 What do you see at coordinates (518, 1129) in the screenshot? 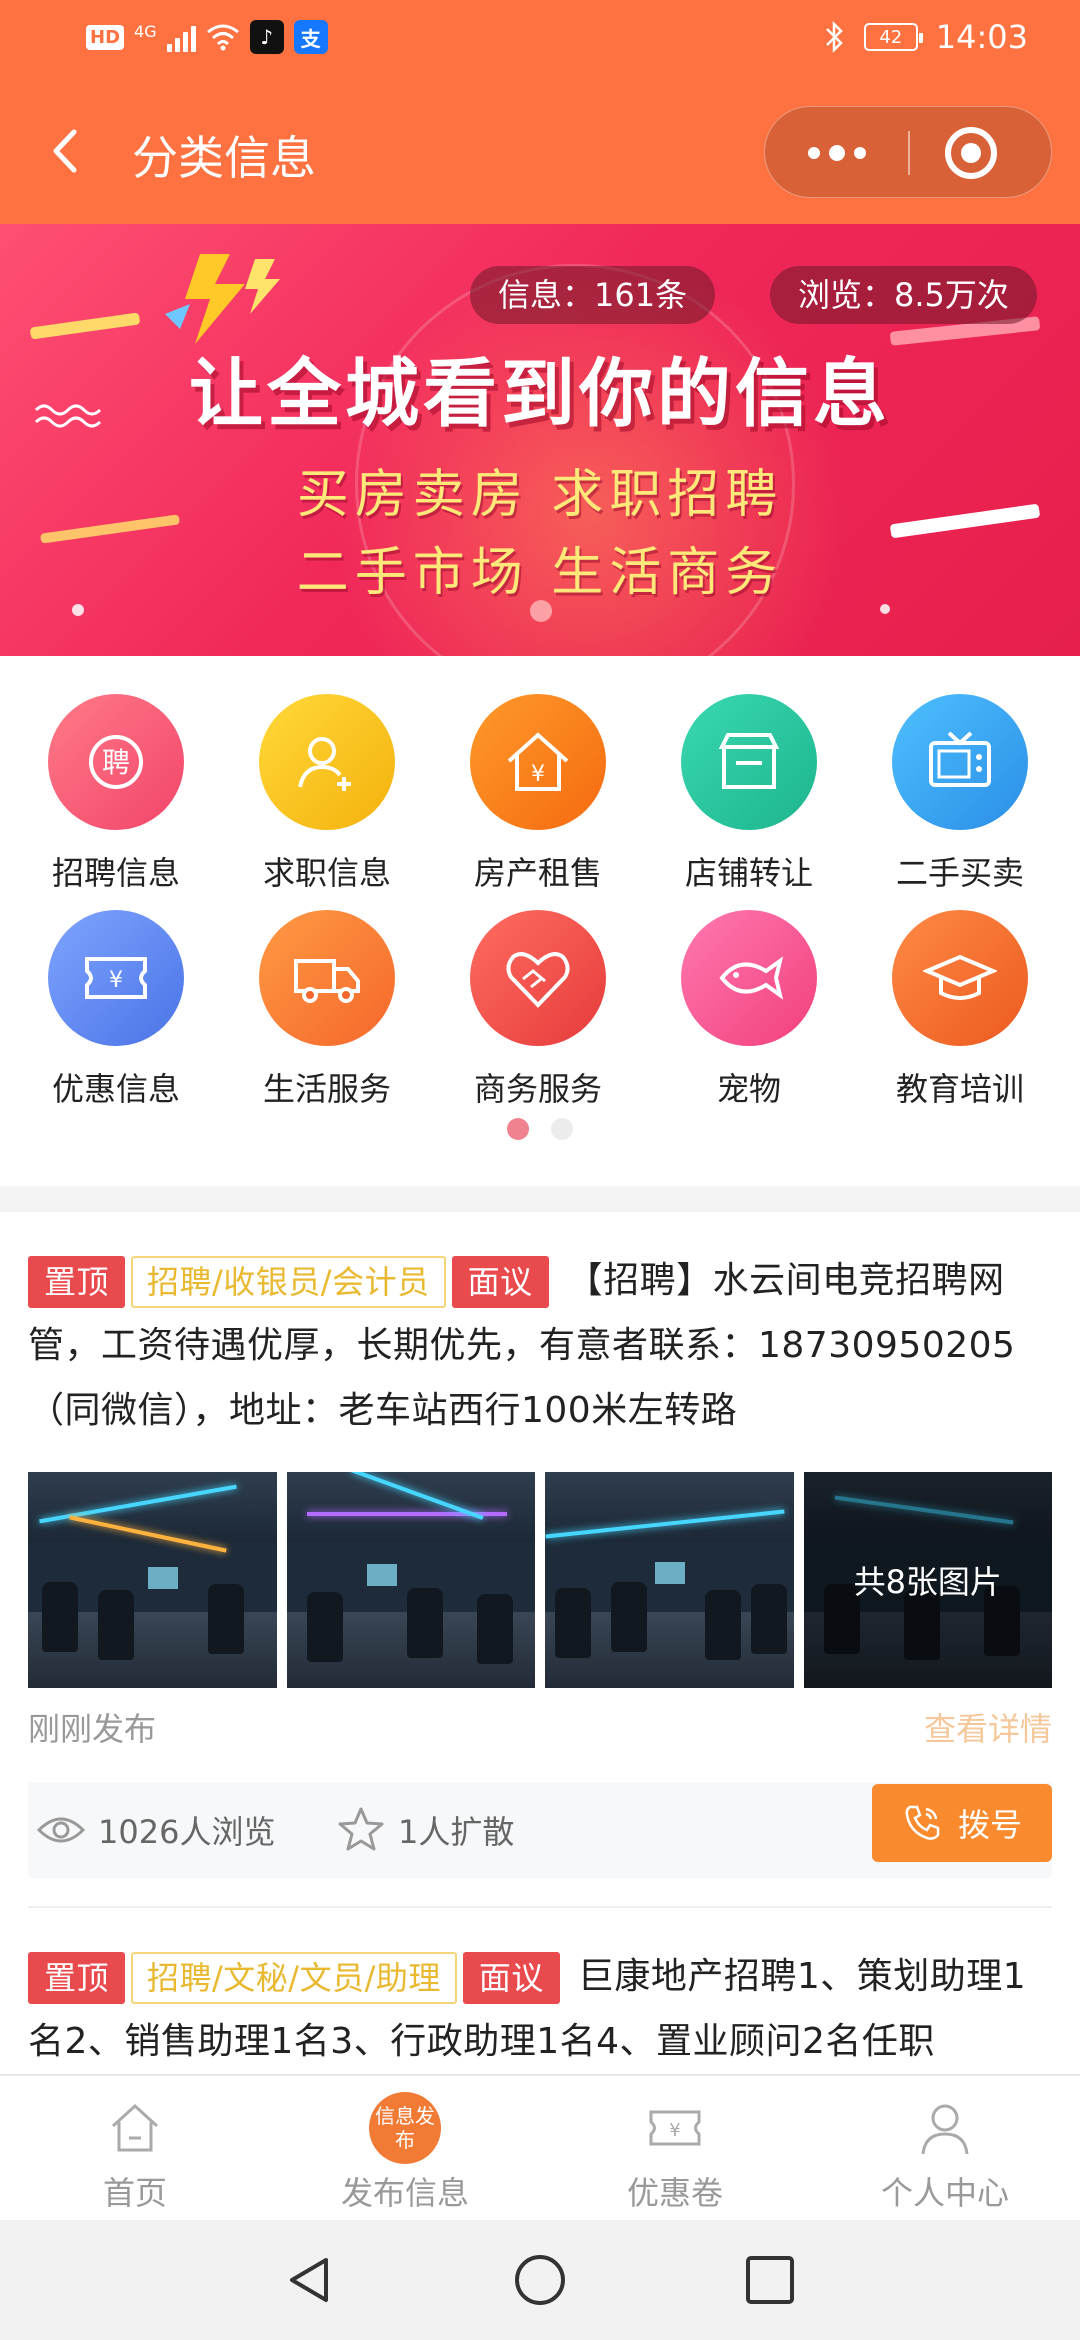
I see `pager-dot-active` at bounding box center [518, 1129].